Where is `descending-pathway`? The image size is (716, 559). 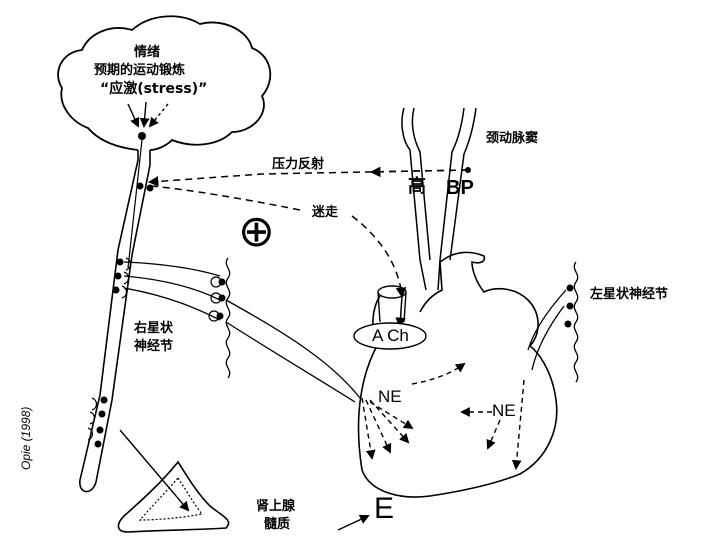
descending-pathway is located at coordinates (135, 204).